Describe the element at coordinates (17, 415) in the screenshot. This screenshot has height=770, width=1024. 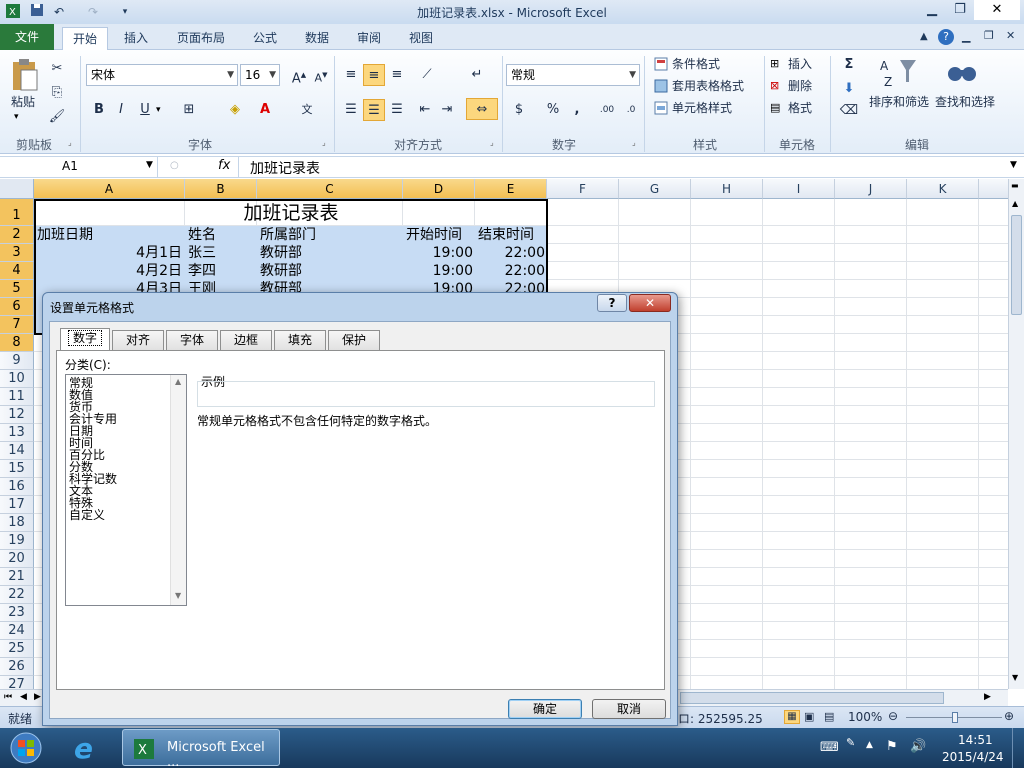
I see `row-header: 12` at that location.